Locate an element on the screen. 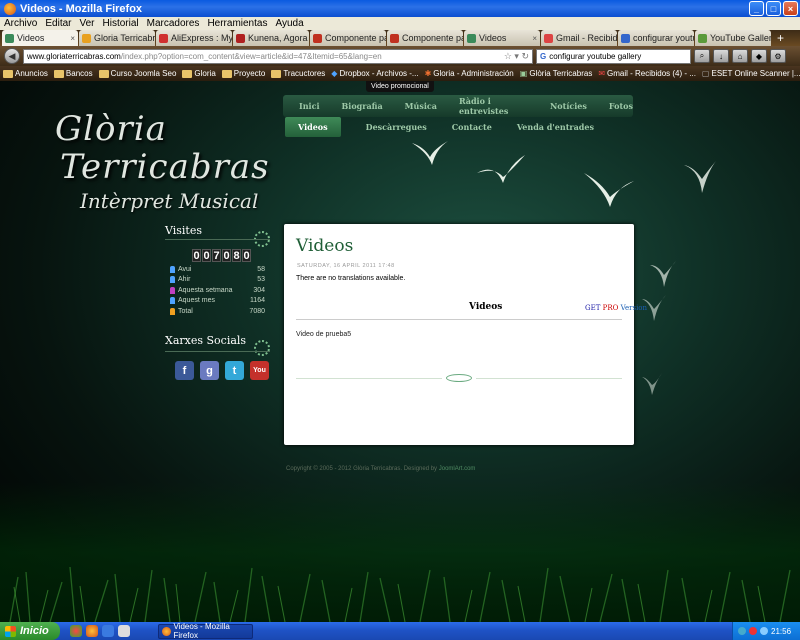  subnav-descarregues: Descàrregues is located at coordinates (396, 127).